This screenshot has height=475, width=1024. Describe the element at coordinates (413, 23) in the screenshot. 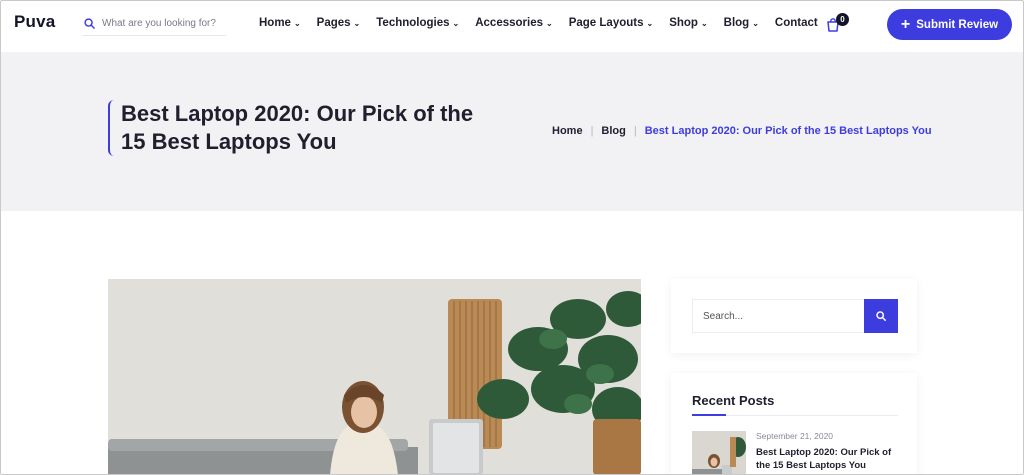

I see `nav-item-label: Technologies` at that location.